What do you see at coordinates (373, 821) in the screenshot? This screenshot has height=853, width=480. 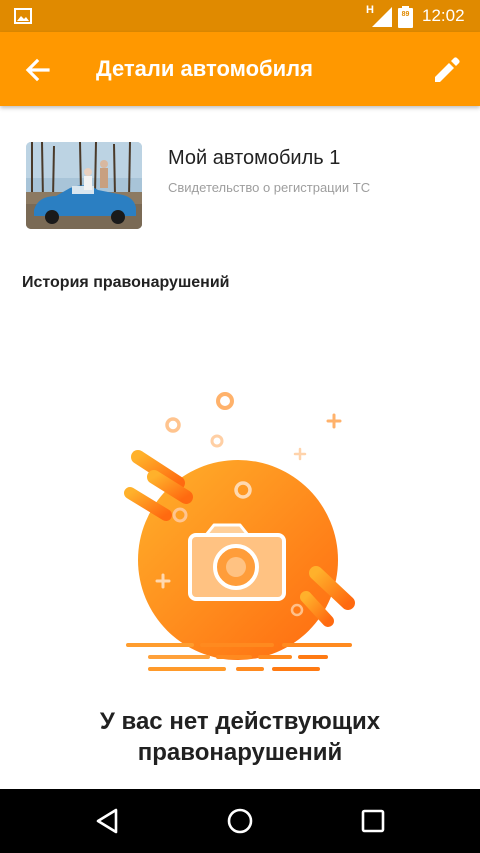 I see `recents-square-icon` at bounding box center [373, 821].